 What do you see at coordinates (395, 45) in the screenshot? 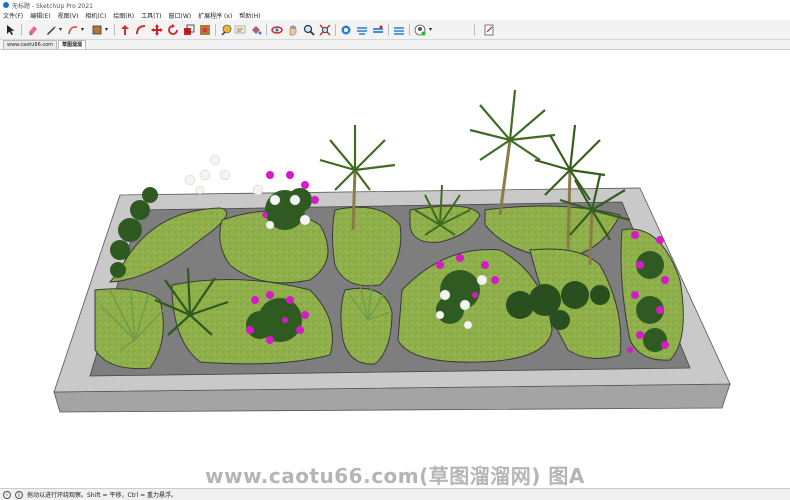
I see `scene-tab-bar: www.caotu66.com 草图溜溜` at bounding box center [395, 45].